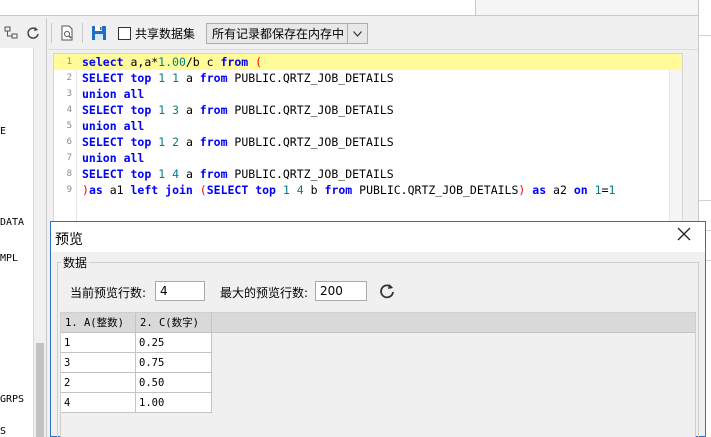  I want to click on column-header: 2. C(数字), so click(174, 323).